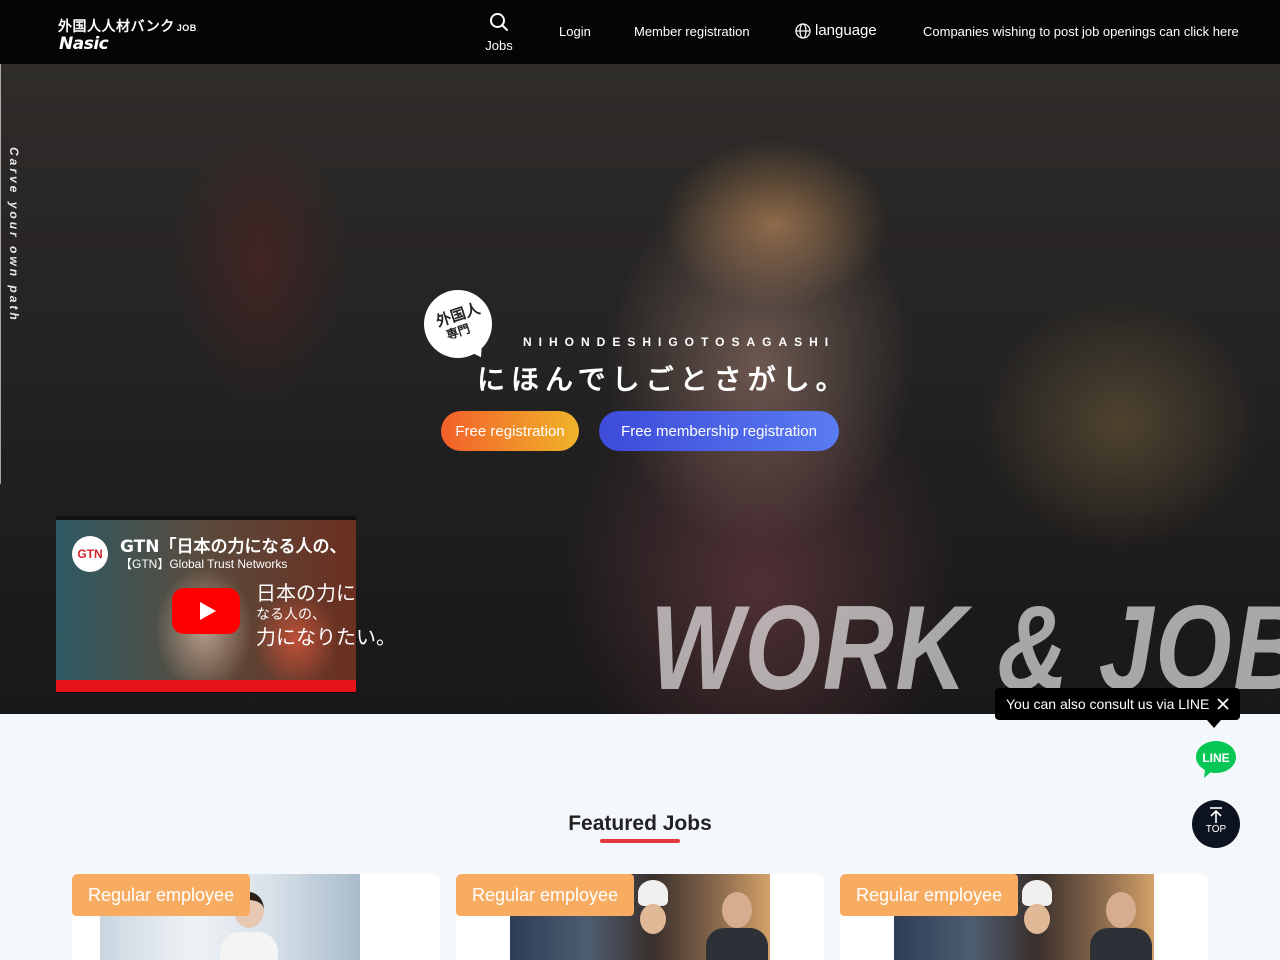  I want to click on arrow-up-icon, so click(1216, 815).